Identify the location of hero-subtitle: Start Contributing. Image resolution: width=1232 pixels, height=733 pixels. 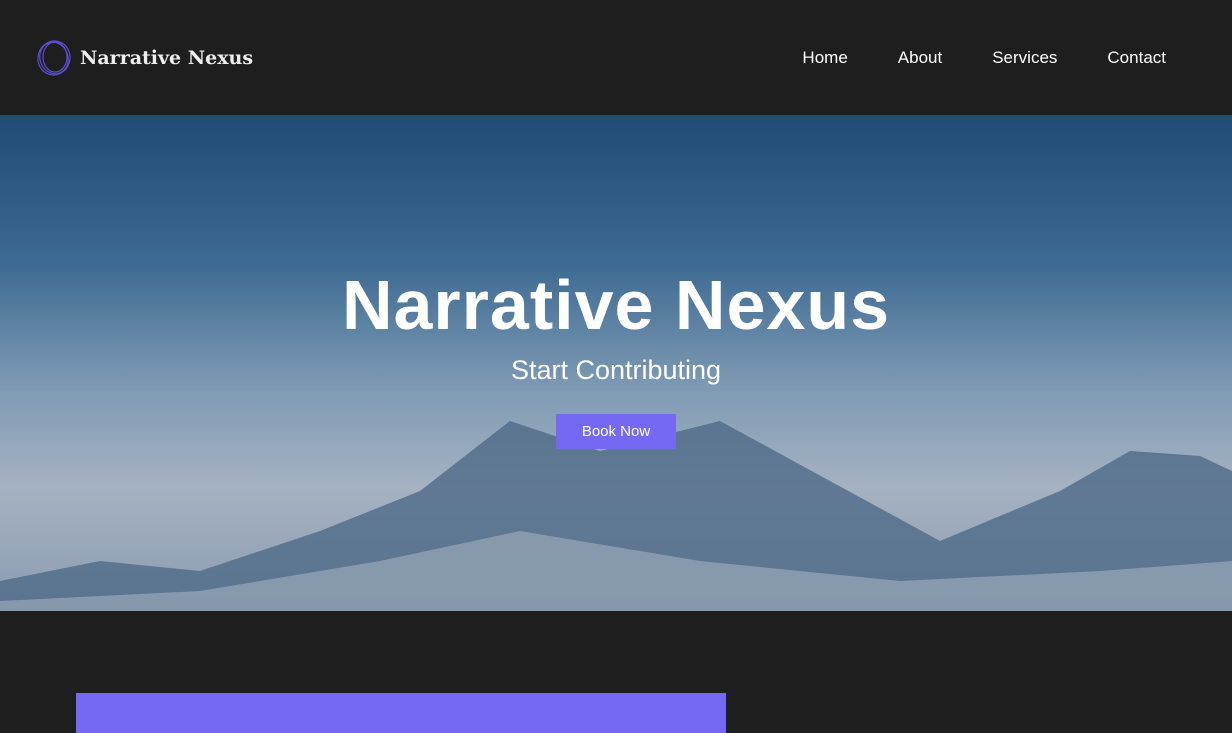
(616, 370).